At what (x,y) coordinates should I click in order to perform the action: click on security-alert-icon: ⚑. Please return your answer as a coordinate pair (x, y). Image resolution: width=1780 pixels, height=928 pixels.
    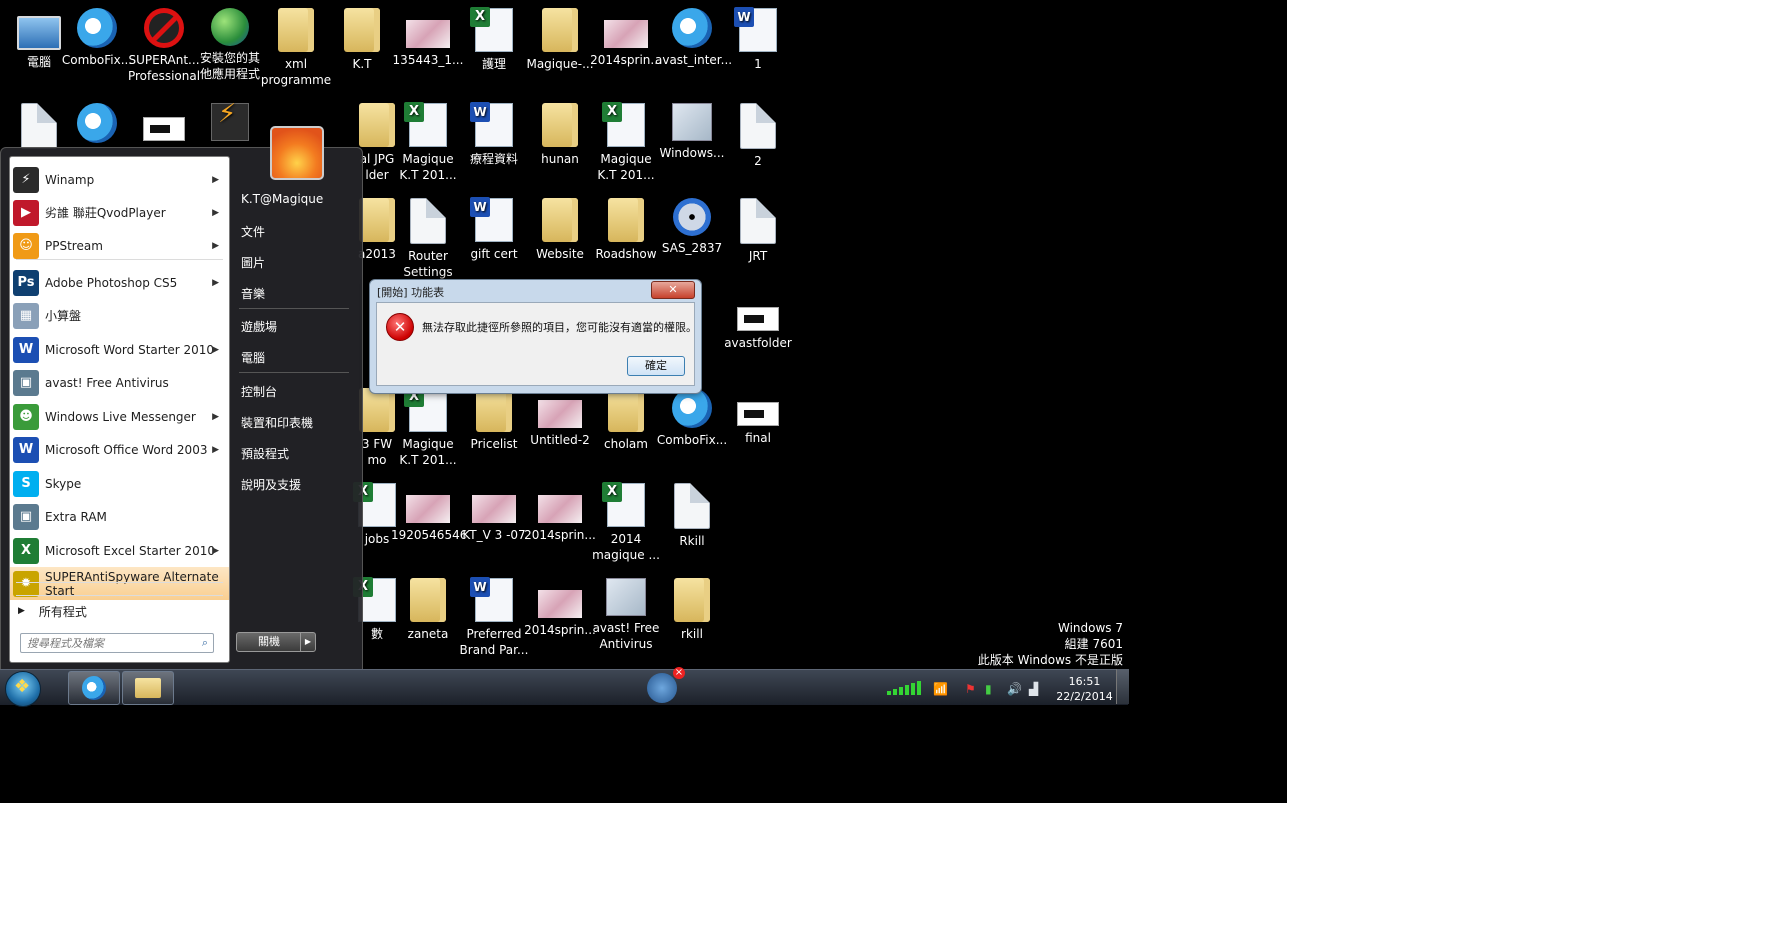
    Looking at the image, I should click on (970, 689).